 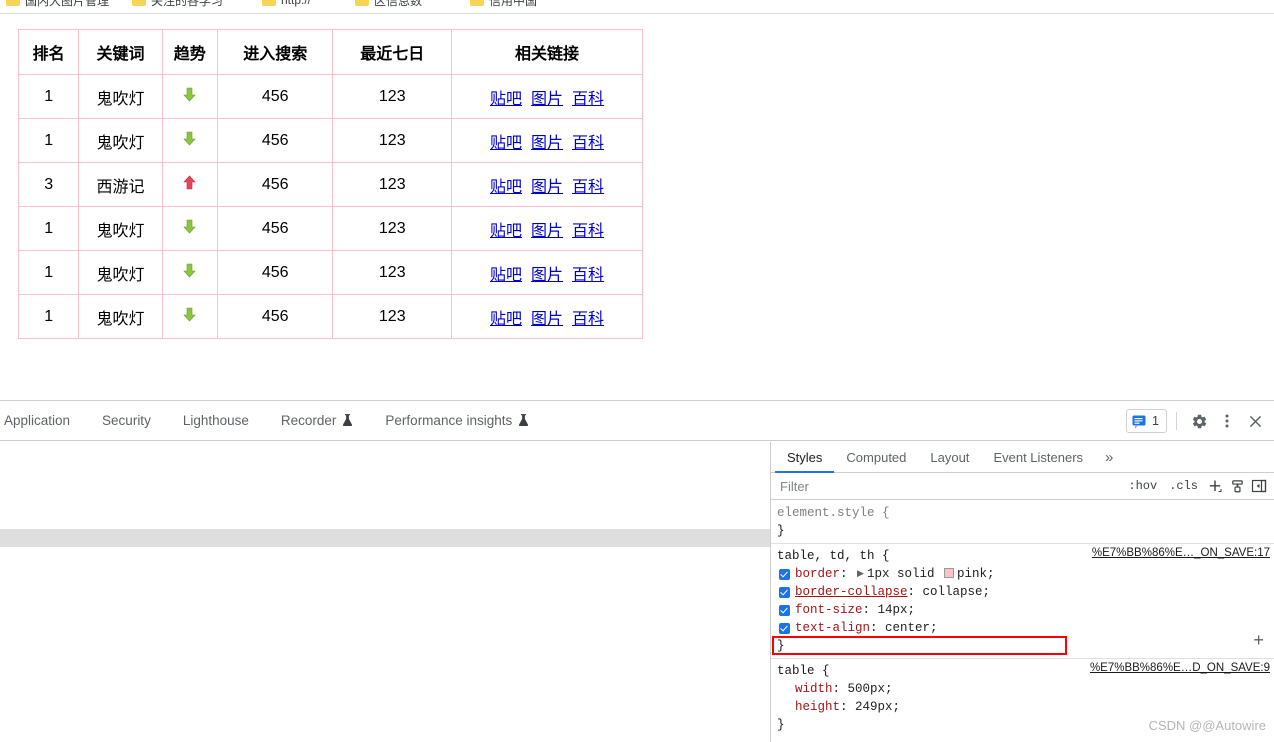 What do you see at coordinates (1183, 486) in the screenshot?
I see `element-classes-button: .cls` at bounding box center [1183, 486].